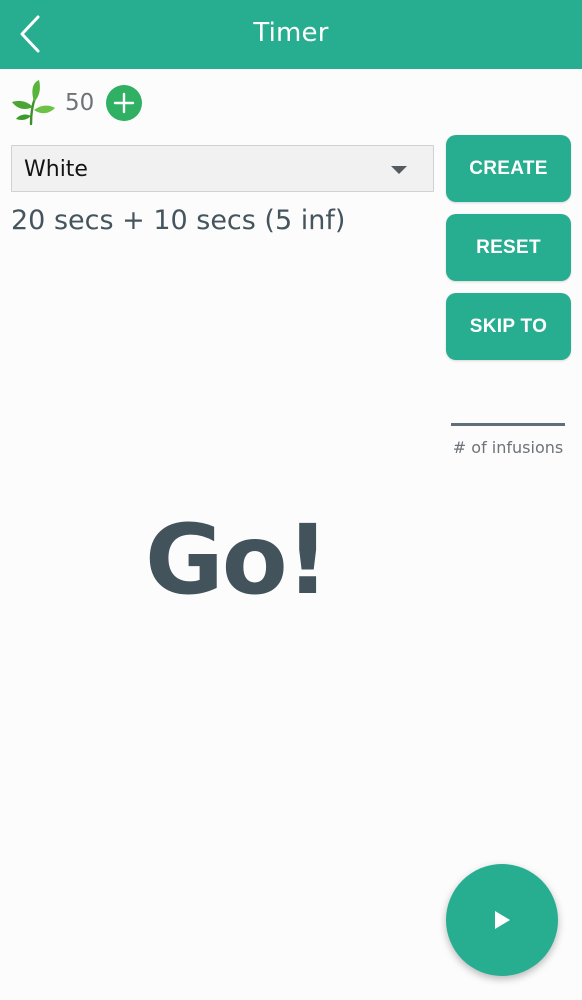  I want to click on tea-type-dropdown: White, so click(222, 168).